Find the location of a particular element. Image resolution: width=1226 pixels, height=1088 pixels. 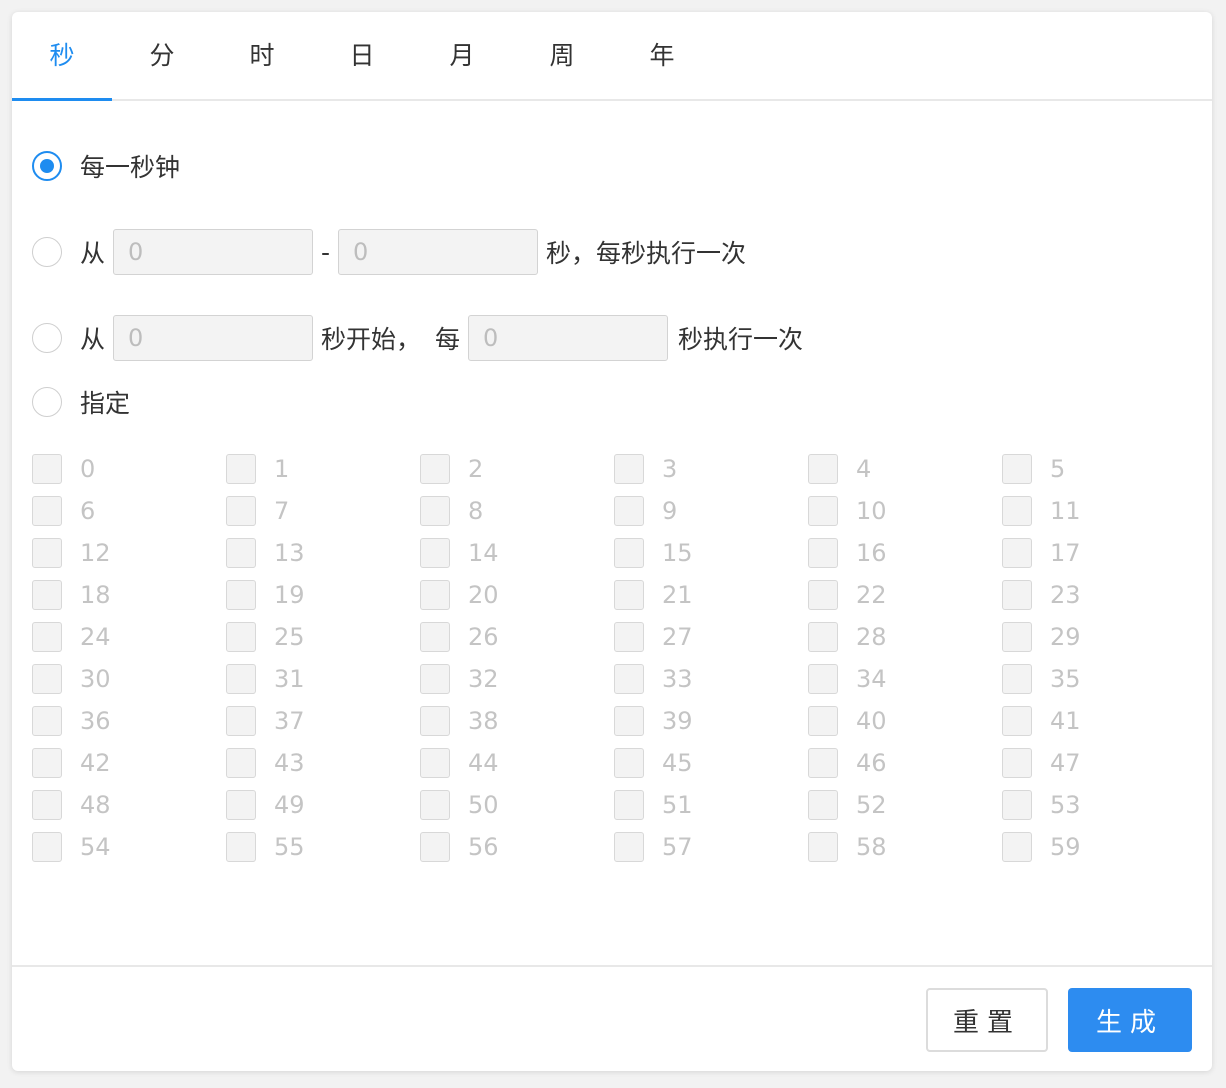

tab-week: 周 is located at coordinates (562, 55).